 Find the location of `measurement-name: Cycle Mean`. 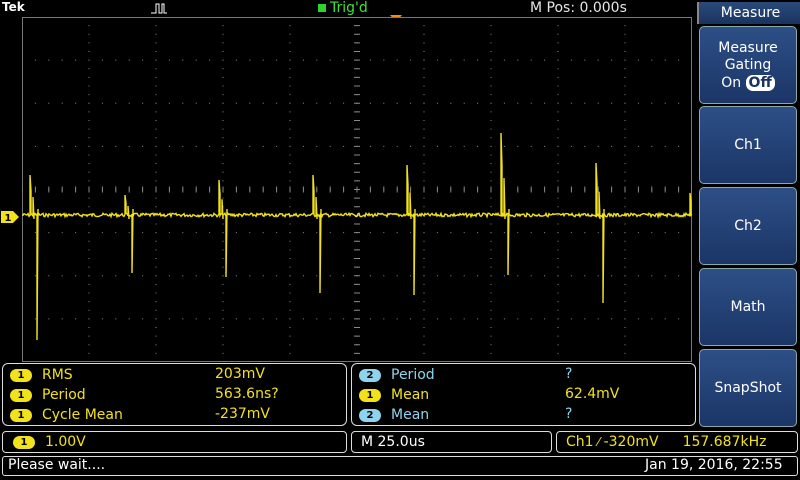

measurement-name: Cycle Mean is located at coordinates (82, 415).